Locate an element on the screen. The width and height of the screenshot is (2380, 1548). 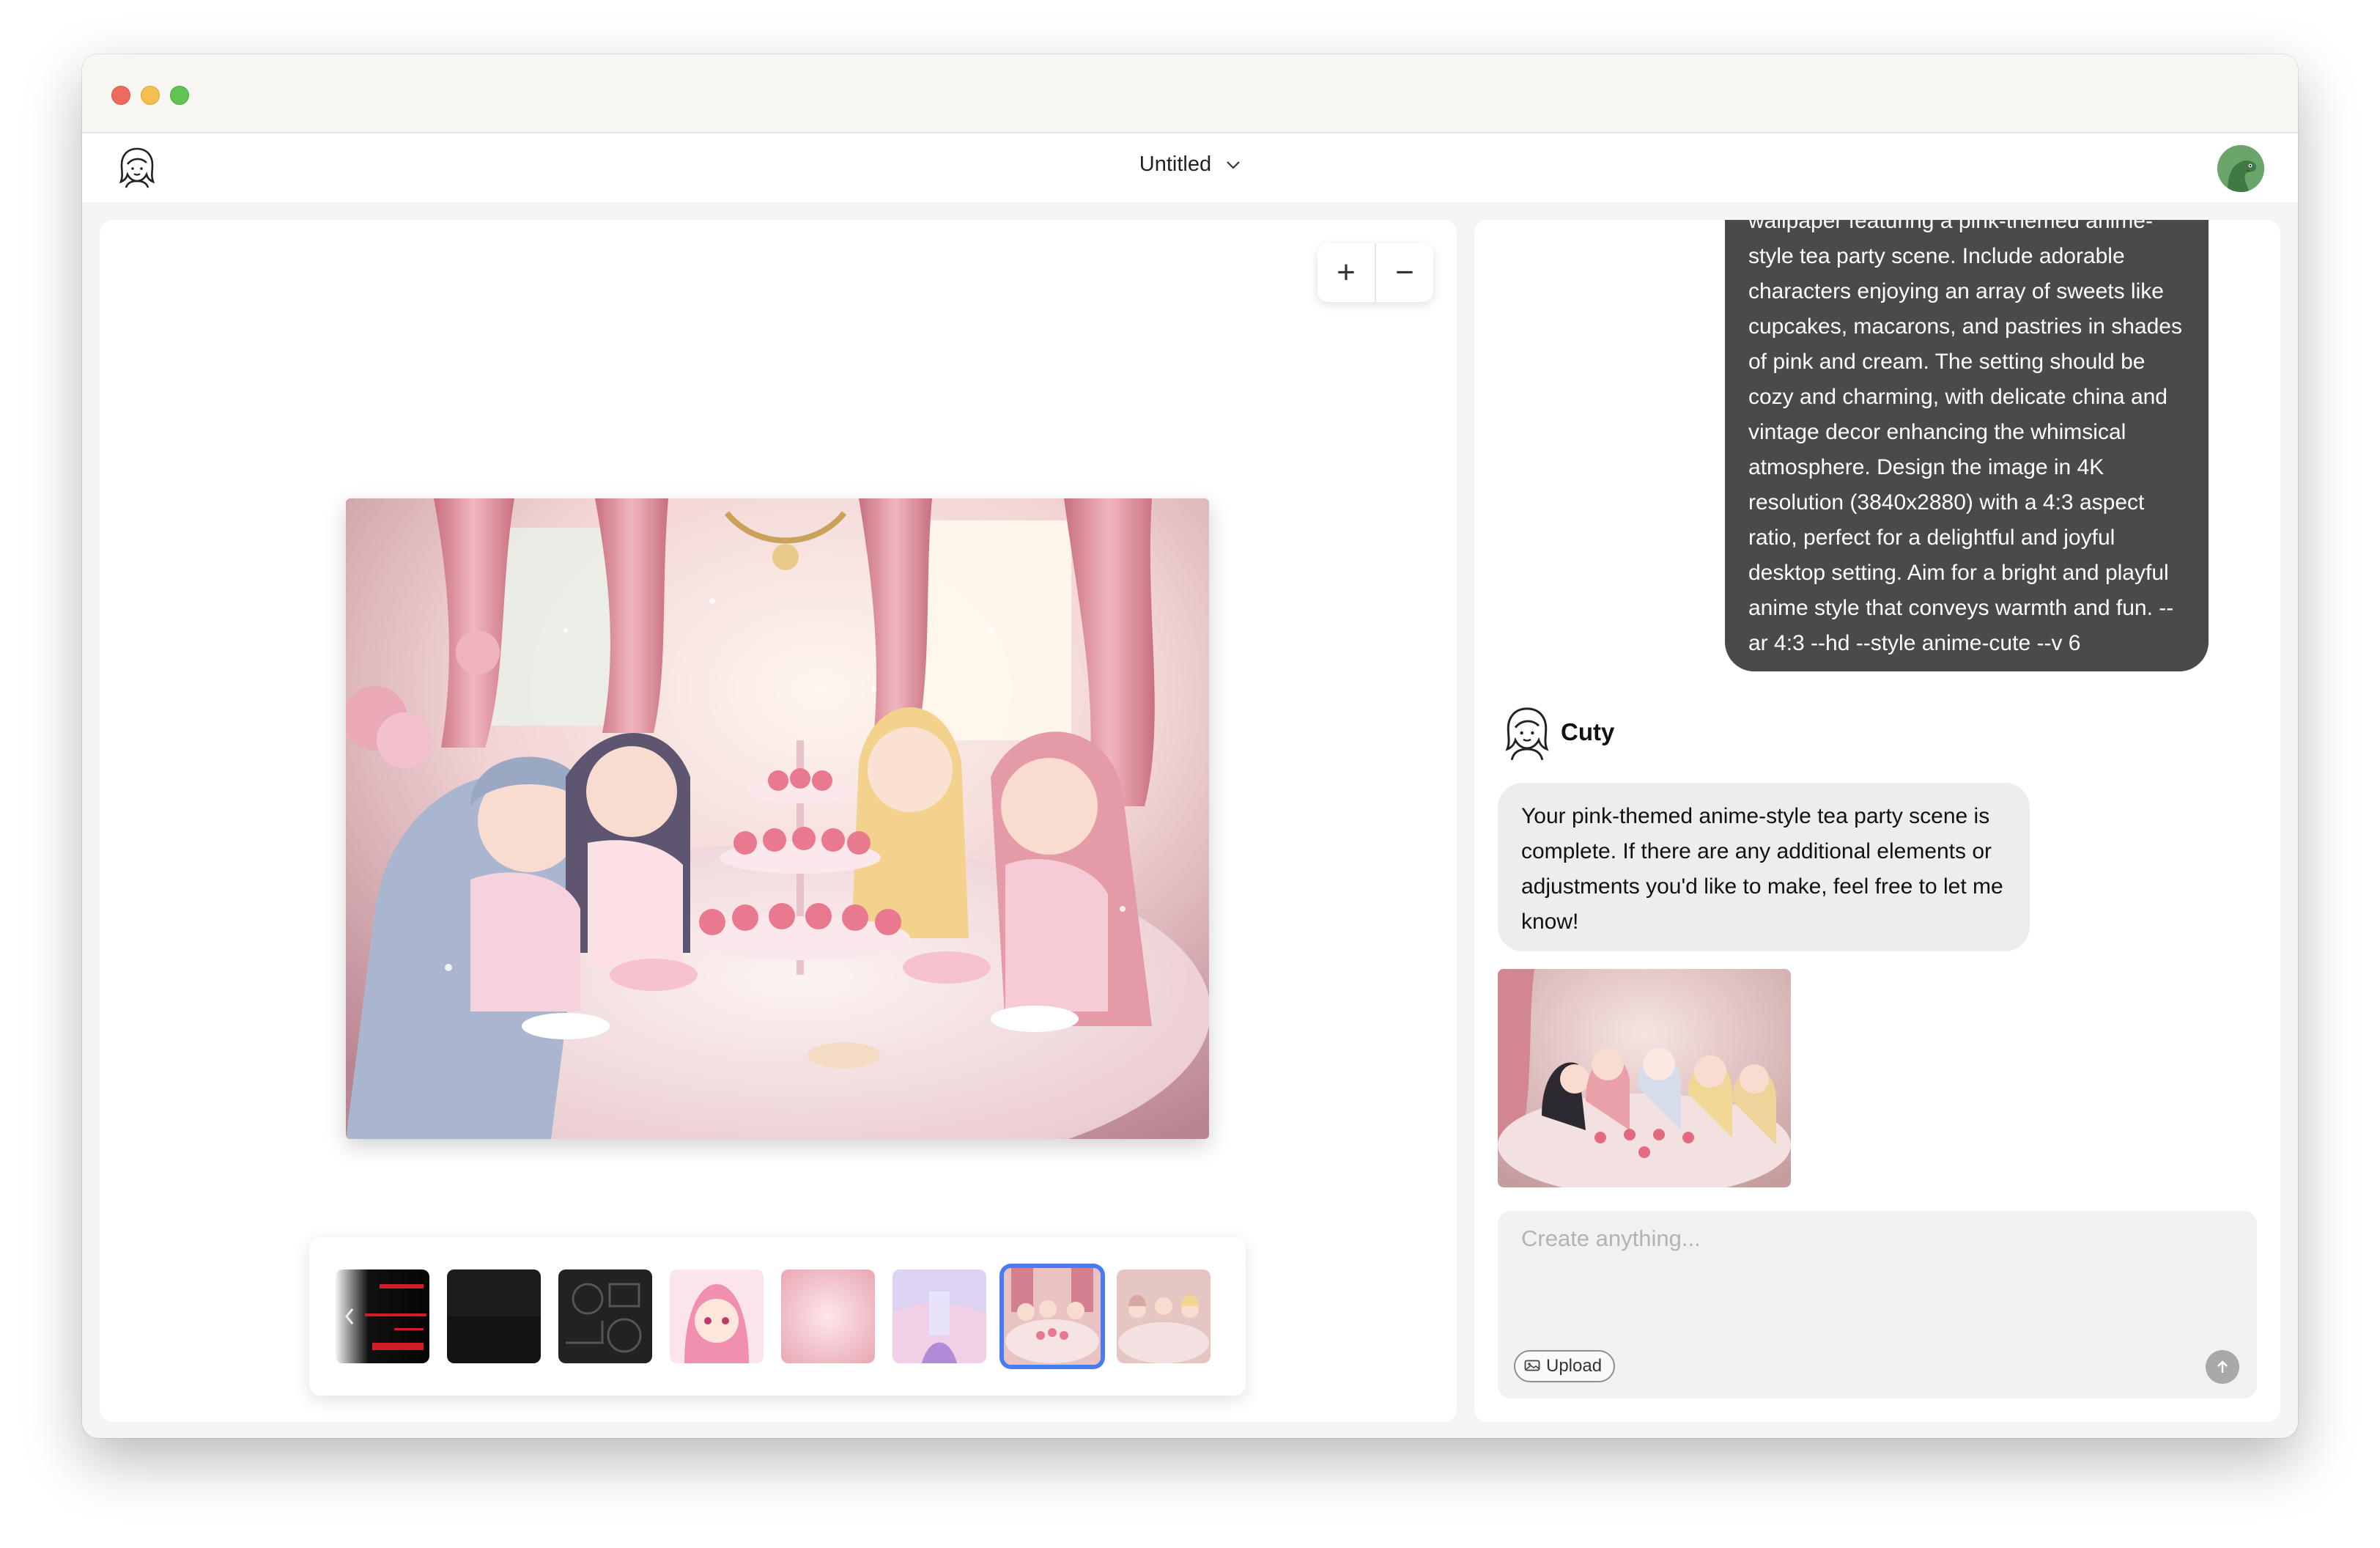
thumb-pink-anime-girl is located at coordinates (717, 1316).